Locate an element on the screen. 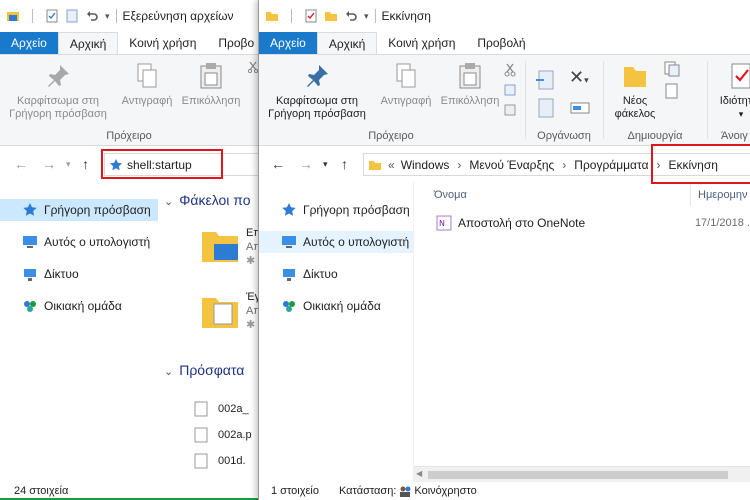 The image size is (750, 500). tab-view: Προβο is located at coordinates (232, 43).